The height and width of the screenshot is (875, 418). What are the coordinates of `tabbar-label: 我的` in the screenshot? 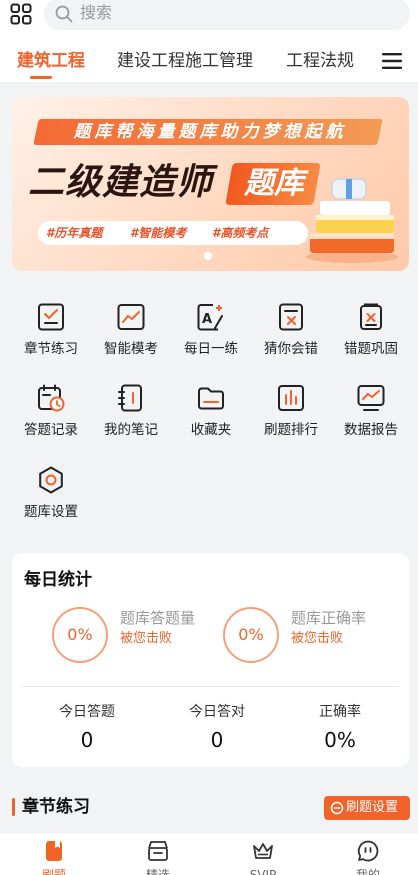 It's located at (367, 871).